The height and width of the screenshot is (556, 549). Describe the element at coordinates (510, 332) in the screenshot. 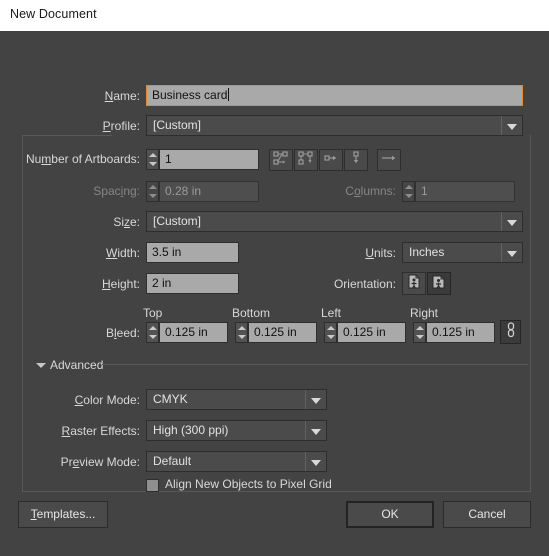

I see `chain-link-icon` at that location.